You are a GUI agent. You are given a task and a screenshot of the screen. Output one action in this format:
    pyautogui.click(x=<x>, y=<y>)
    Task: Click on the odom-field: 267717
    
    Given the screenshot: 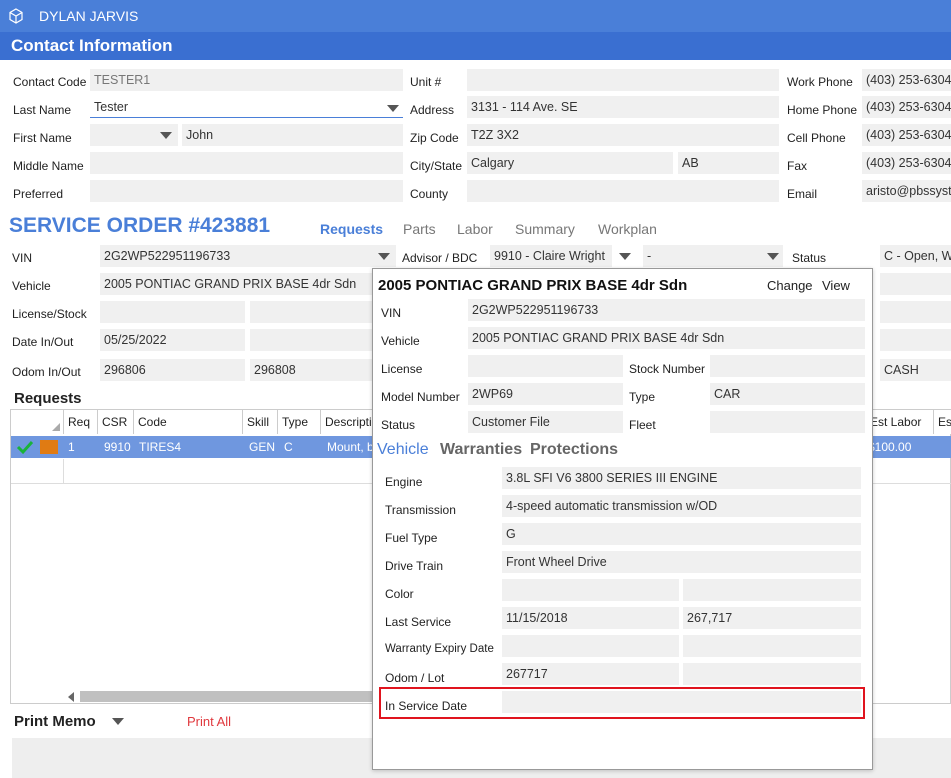 What is the action you would take?
    pyautogui.click(x=590, y=674)
    